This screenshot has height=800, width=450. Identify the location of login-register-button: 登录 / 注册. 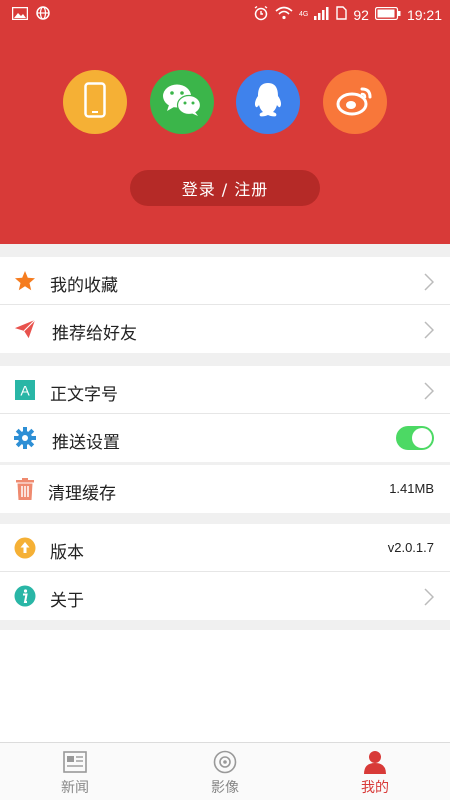
(225, 188).